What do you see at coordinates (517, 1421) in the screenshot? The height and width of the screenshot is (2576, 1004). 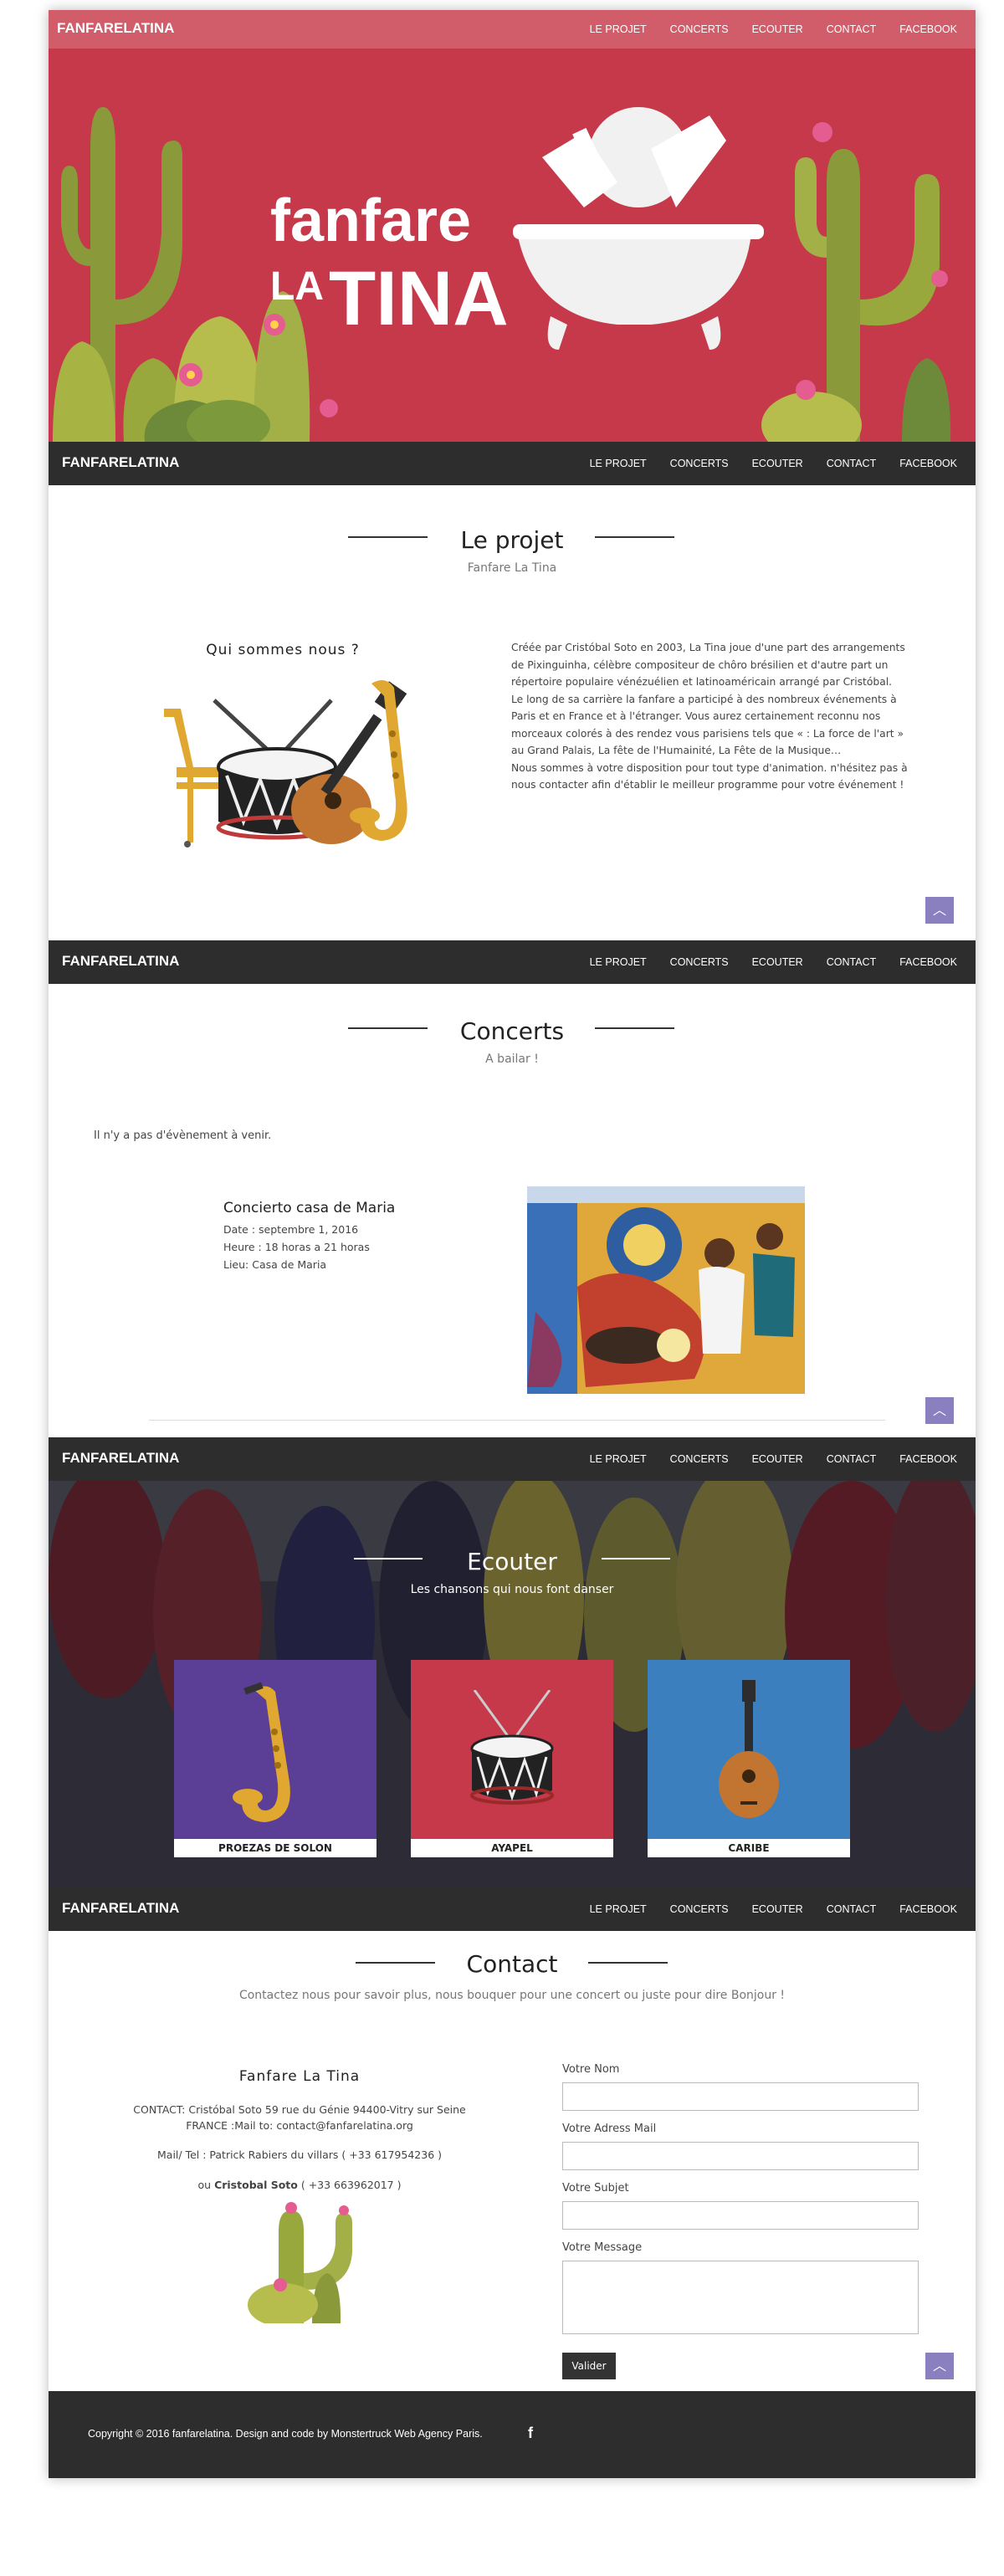 I see `divider` at bounding box center [517, 1421].